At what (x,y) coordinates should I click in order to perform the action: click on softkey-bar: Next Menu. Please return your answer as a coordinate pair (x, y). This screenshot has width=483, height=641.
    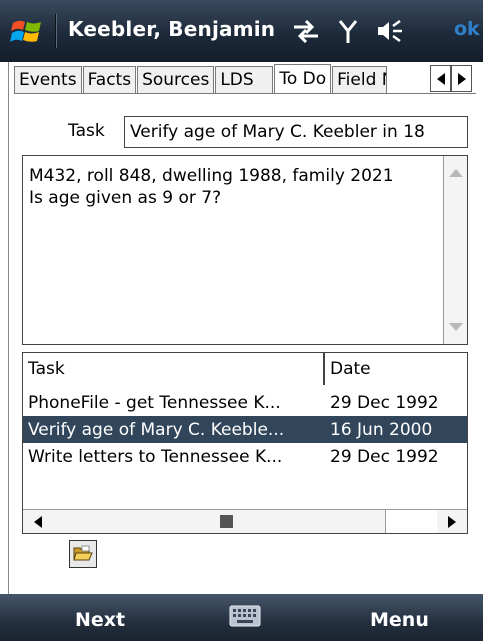
    Looking at the image, I should click on (241, 617).